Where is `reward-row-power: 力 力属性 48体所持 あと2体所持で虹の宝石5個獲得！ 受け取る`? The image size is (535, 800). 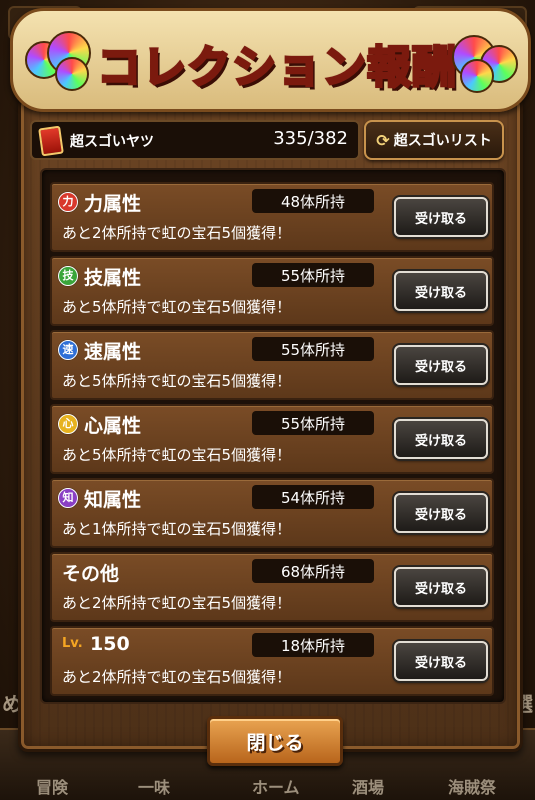
reward-row-power: 力 力属性 48体所持 あと2体所持で虹の宝石5個獲得！ 受け取る is located at coordinates (272, 217).